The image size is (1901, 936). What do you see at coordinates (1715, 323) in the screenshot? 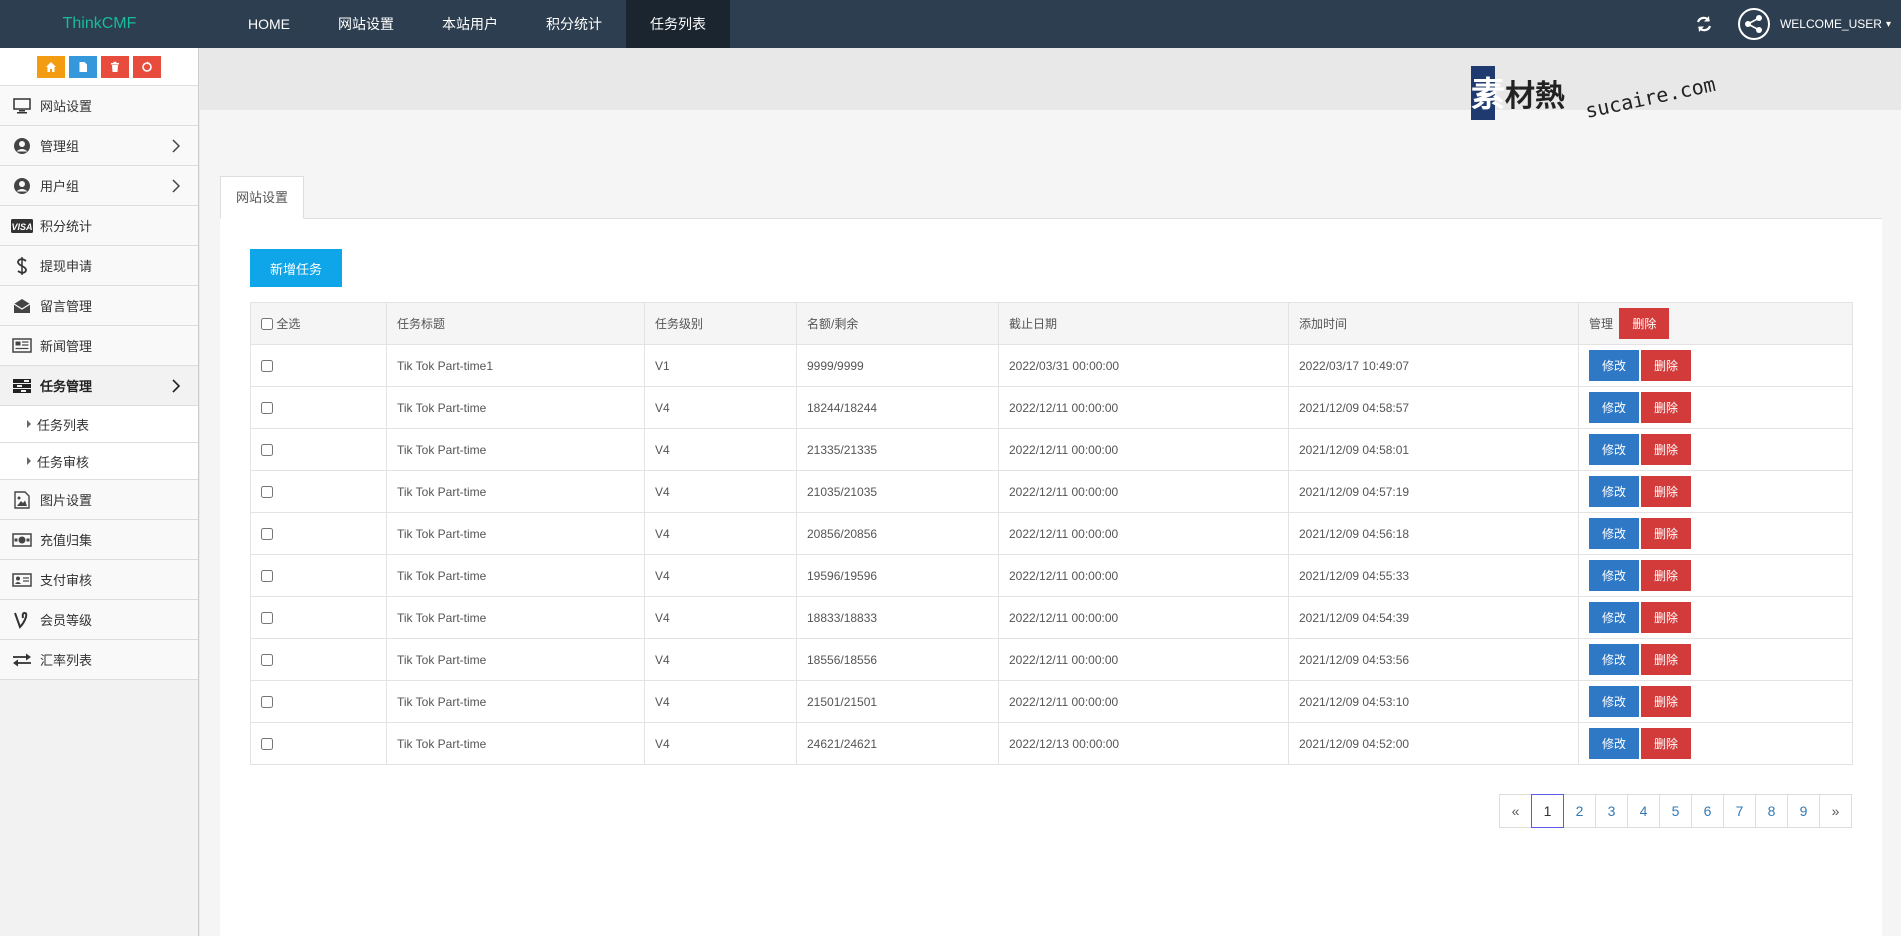
I see `col-manage: 管理 删除` at bounding box center [1715, 323].